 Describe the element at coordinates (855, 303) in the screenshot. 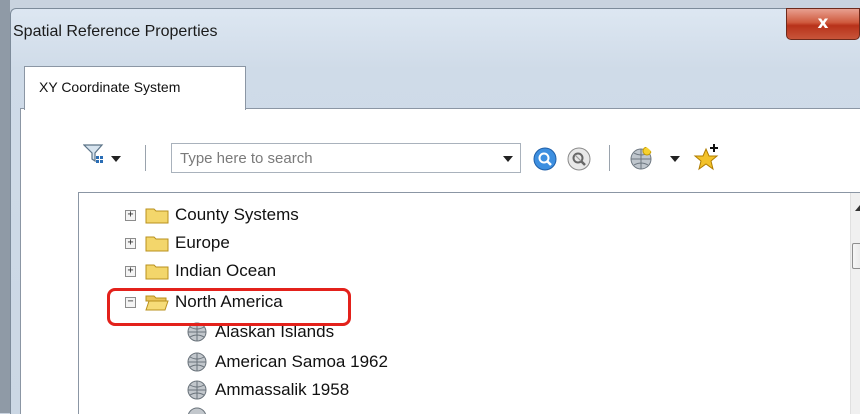

I see `vertical-scrollbar` at that location.